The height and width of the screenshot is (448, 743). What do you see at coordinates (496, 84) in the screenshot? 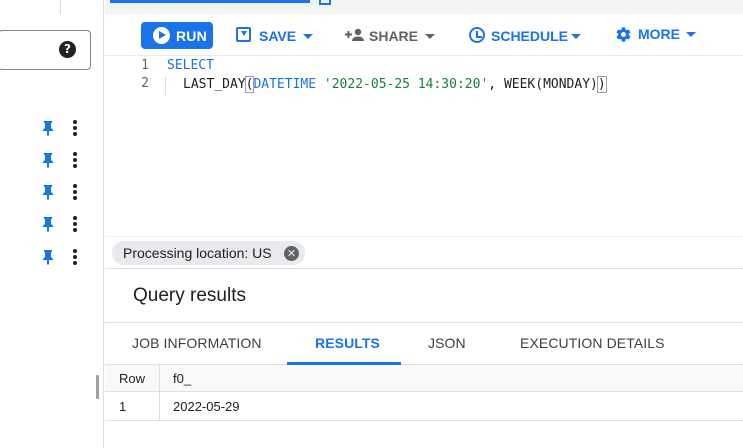
I see `sql-punct: ,` at bounding box center [496, 84].